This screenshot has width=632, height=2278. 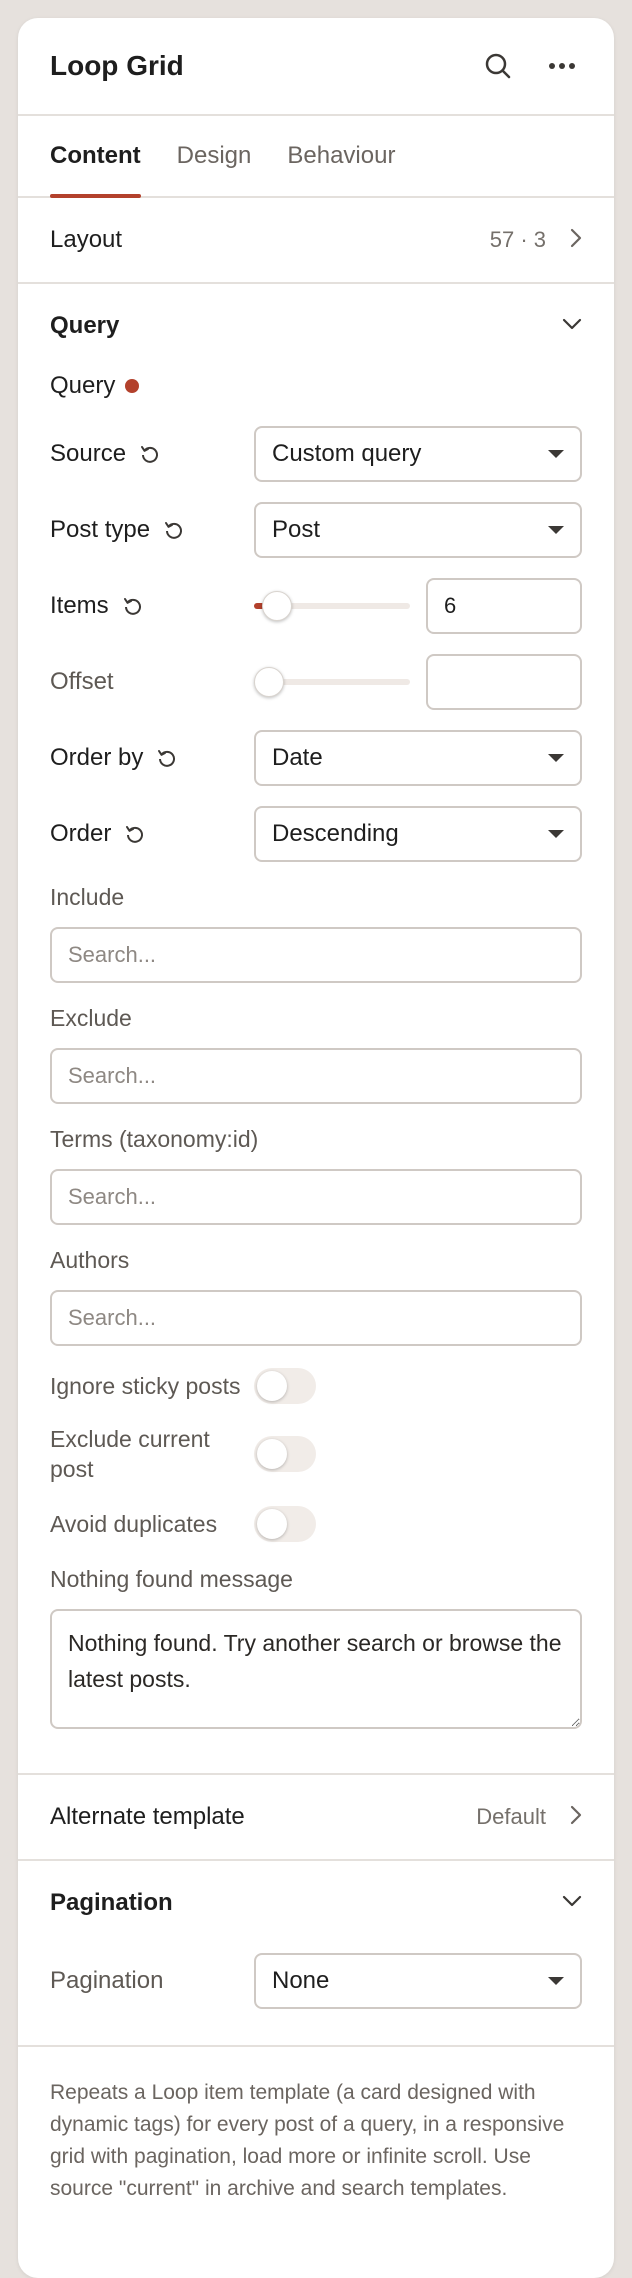 What do you see at coordinates (81, 833) in the screenshot?
I see `order-label: Order` at bounding box center [81, 833].